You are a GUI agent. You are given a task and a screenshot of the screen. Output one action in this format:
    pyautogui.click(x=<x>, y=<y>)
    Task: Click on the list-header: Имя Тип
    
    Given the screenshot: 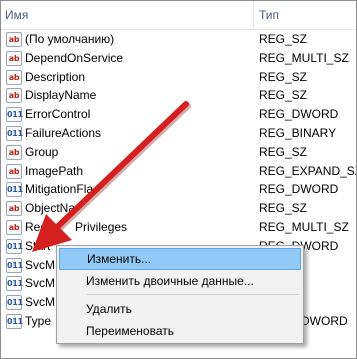 What is the action you would take?
    pyautogui.click(x=178, y=15)
    